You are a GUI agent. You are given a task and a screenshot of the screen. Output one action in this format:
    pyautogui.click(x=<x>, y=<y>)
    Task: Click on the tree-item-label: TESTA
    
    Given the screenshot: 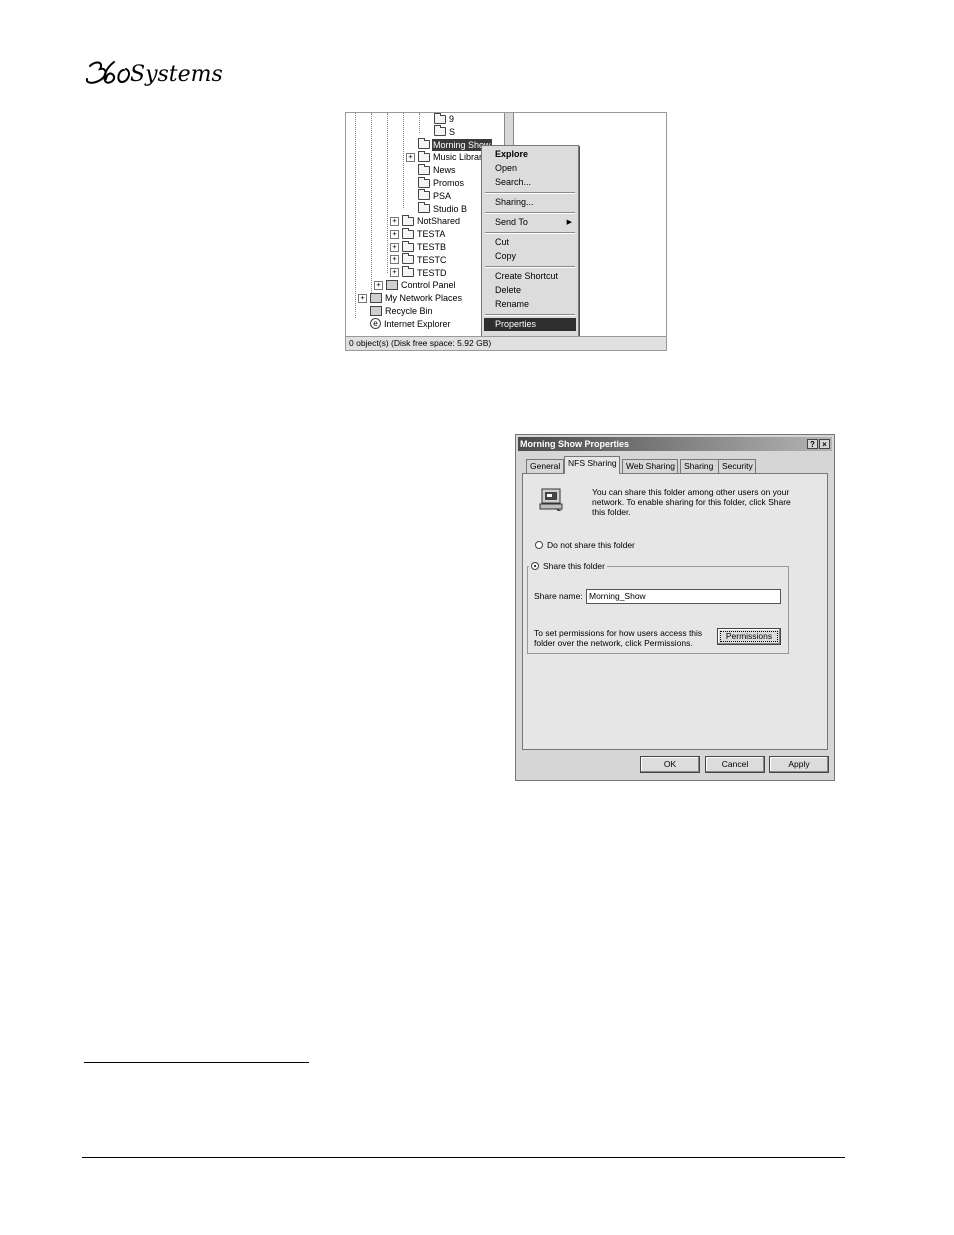 What is the action you would take?
    pyautogui.click(x=431, y=234)
    